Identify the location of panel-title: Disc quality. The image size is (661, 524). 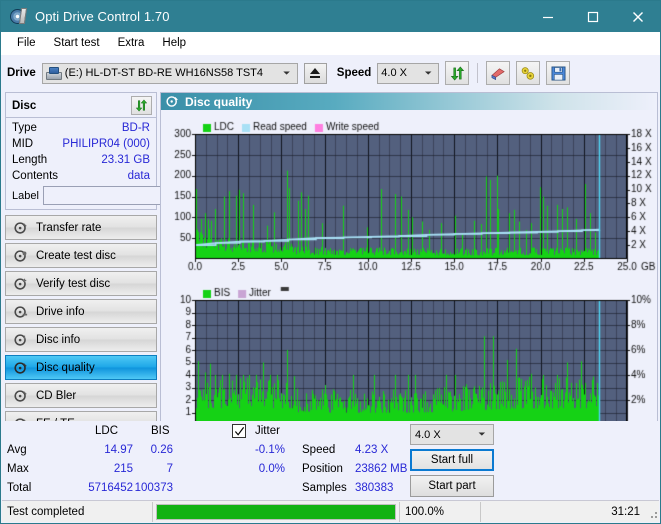
(219, 101).